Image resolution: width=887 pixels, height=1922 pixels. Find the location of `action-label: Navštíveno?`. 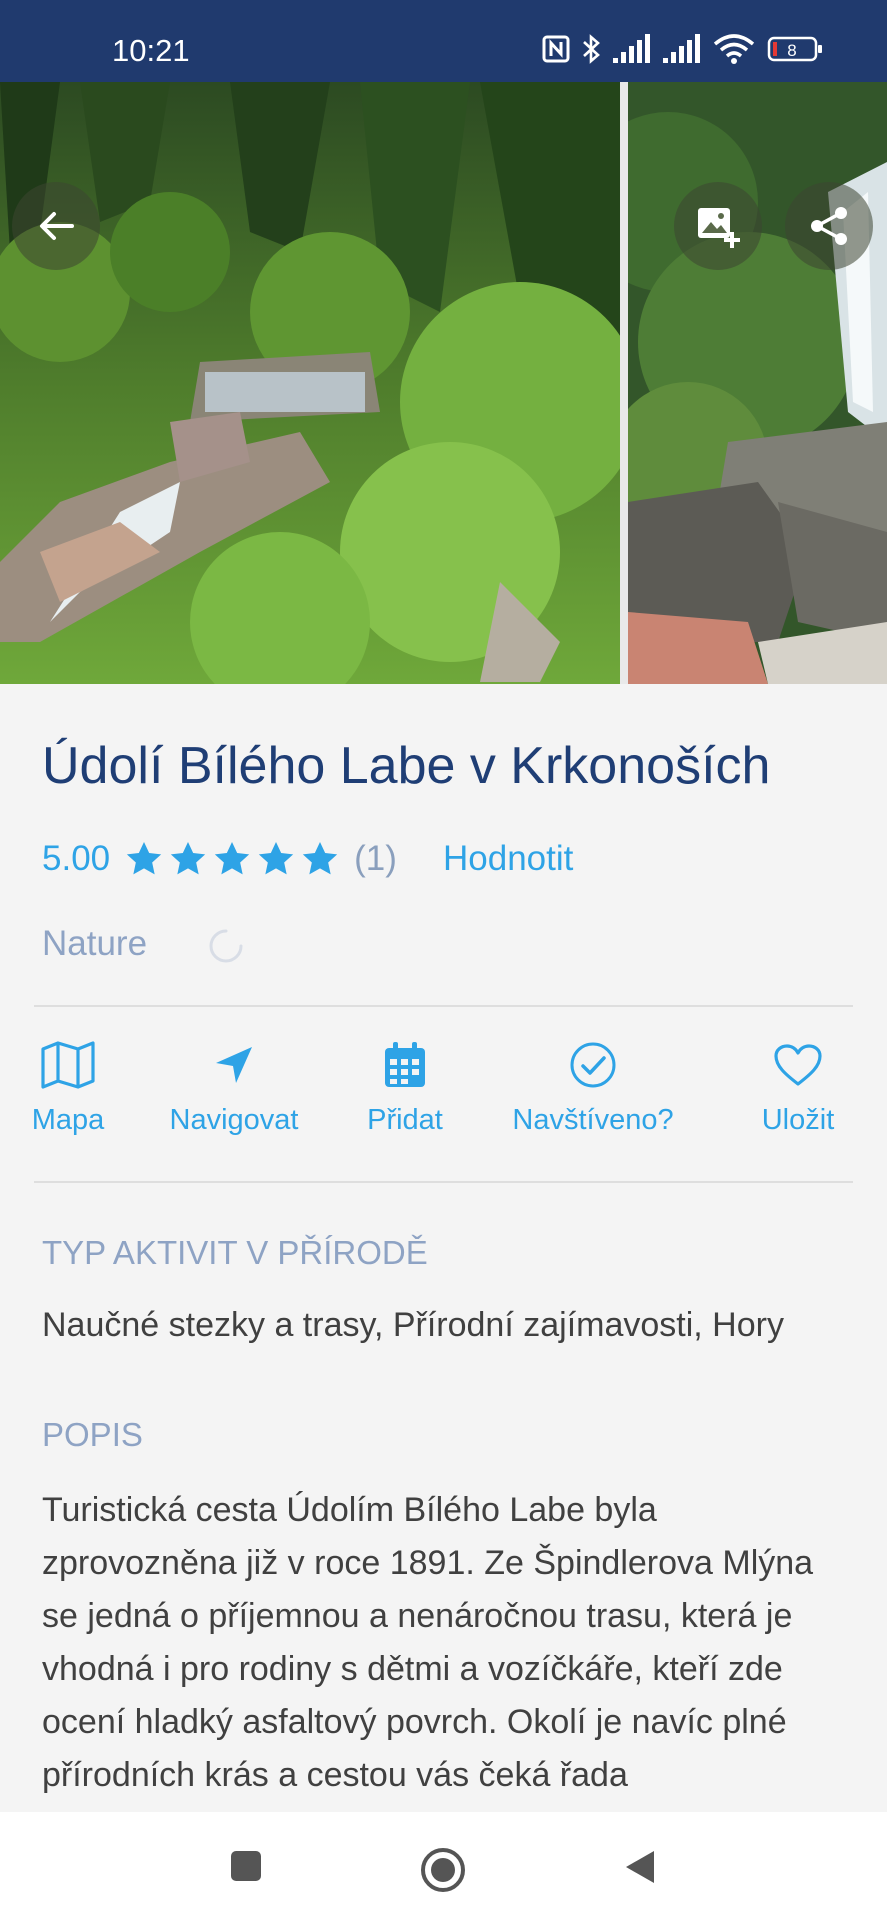

action-label: Navštíveno? is located at coordinates (593, 1120).